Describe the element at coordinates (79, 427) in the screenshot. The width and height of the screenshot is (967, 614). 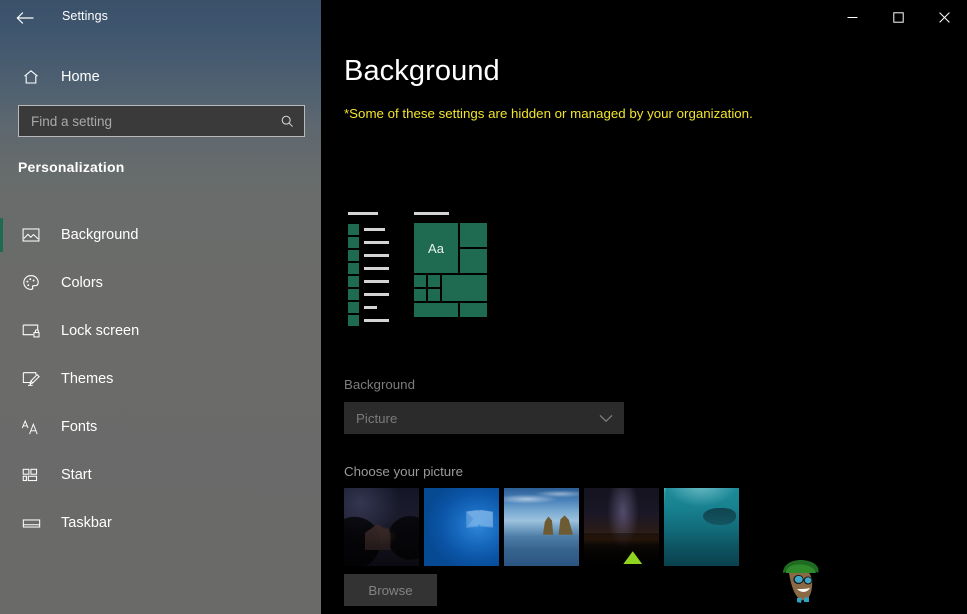
I see `sidebar-item-fonts-label: Fonts` at that location.